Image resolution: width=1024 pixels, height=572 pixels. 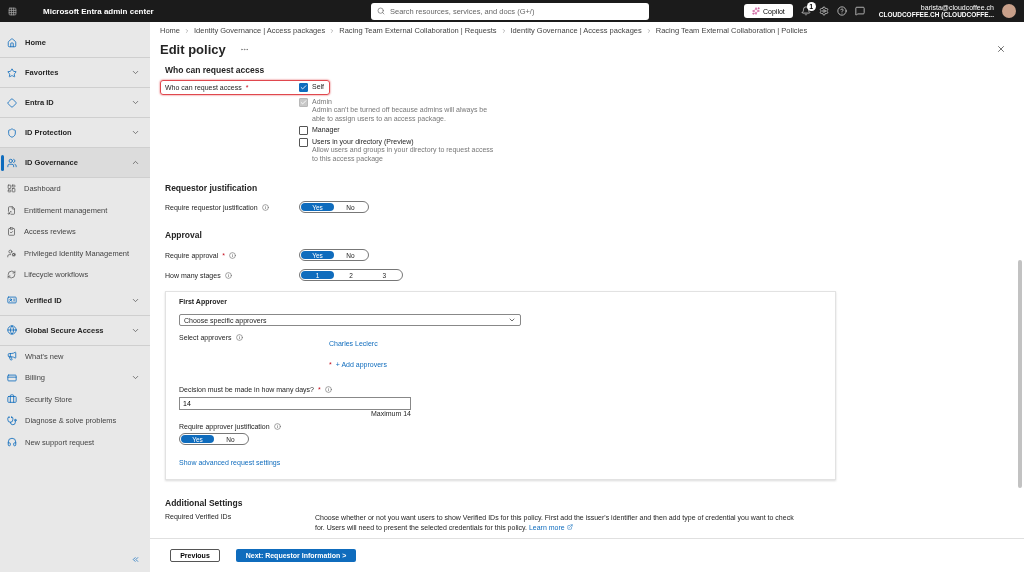 What do you see at coordinates (193, 49) in the screenshot?
I see `page-title: Edit policy` at bounding box center [193, 49].